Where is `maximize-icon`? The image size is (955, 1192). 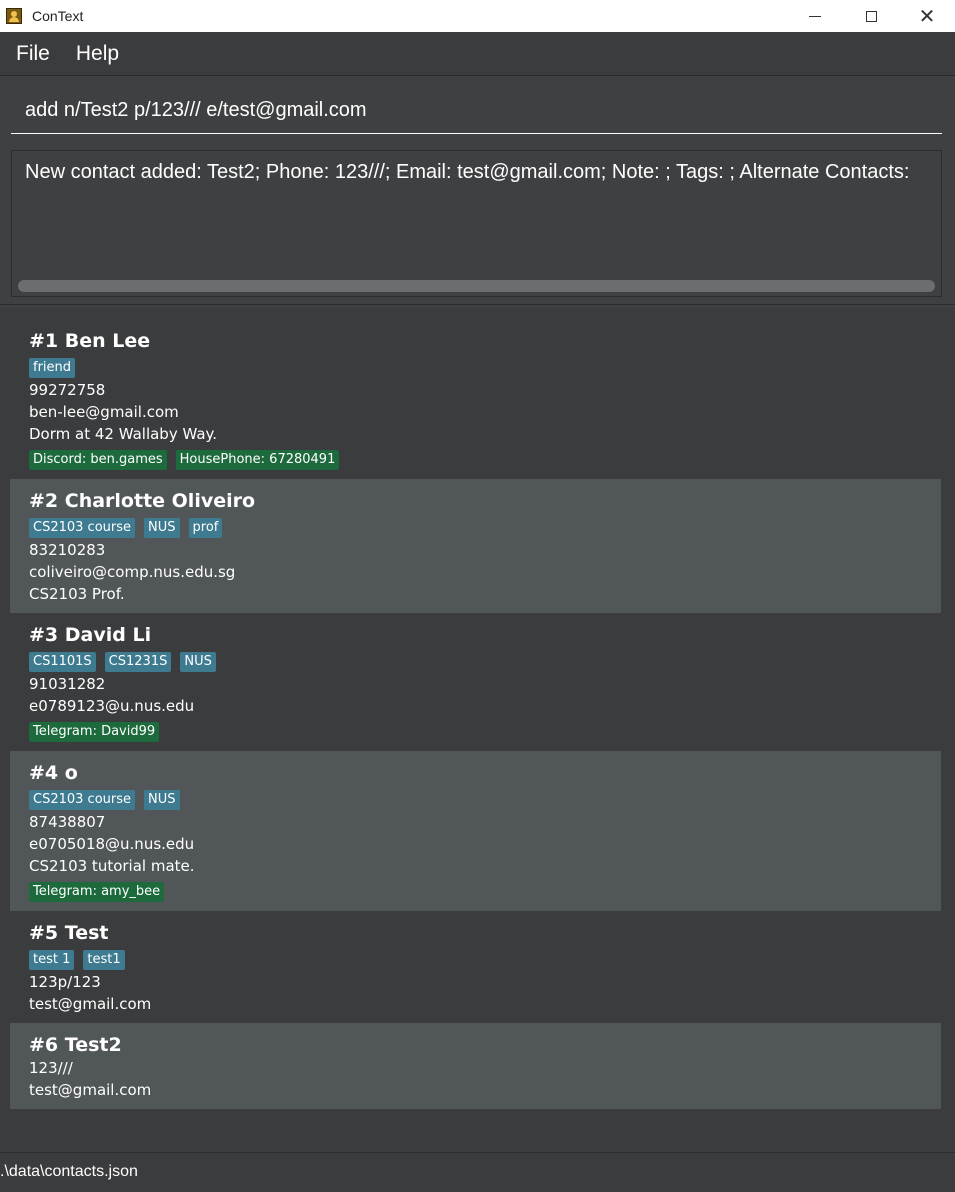
maximize-icon is located at coordinates (871, 16).